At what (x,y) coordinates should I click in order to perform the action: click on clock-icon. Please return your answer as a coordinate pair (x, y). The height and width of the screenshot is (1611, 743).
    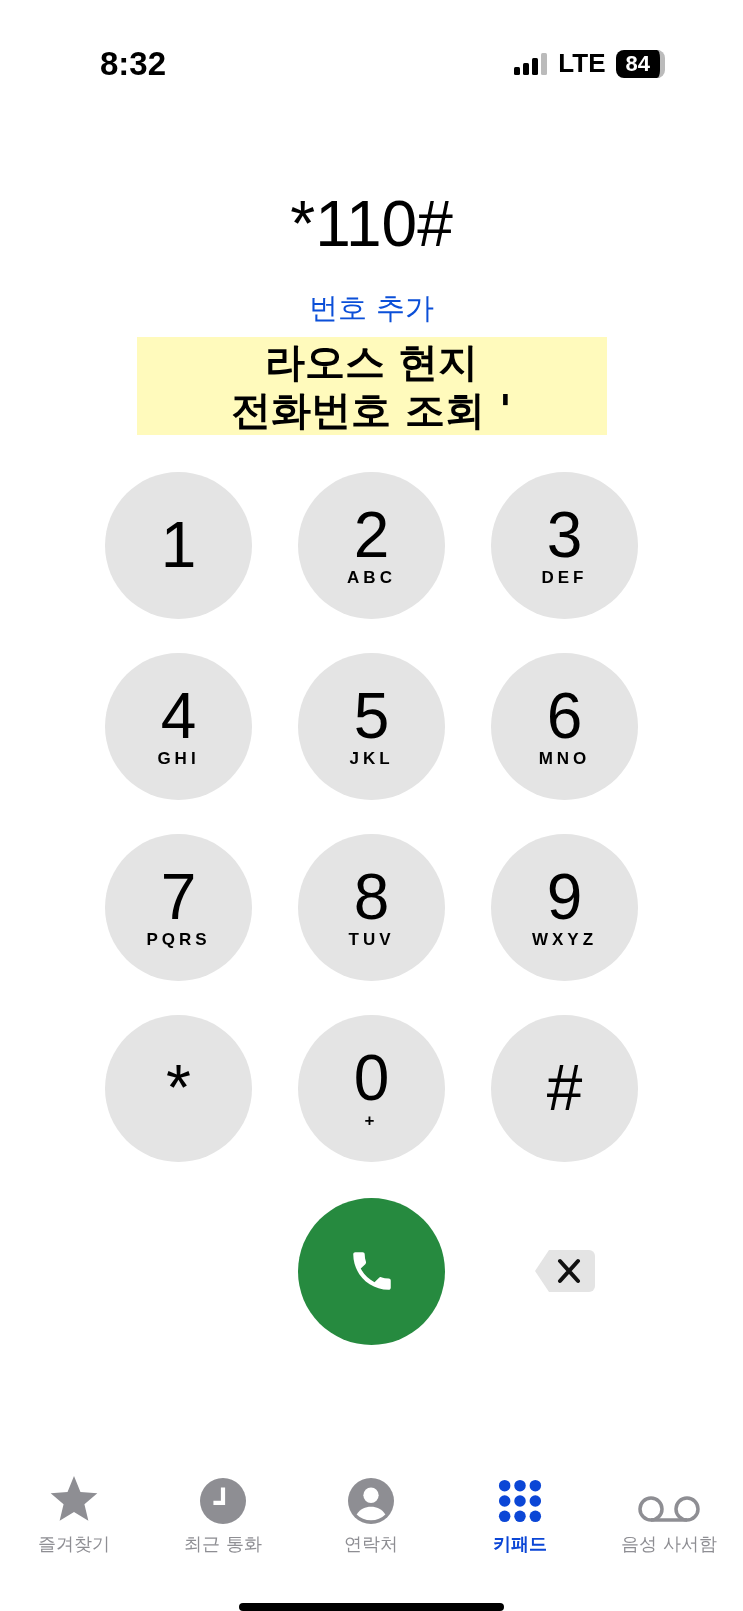
    Looking at the image, I should click on (222, 1500).